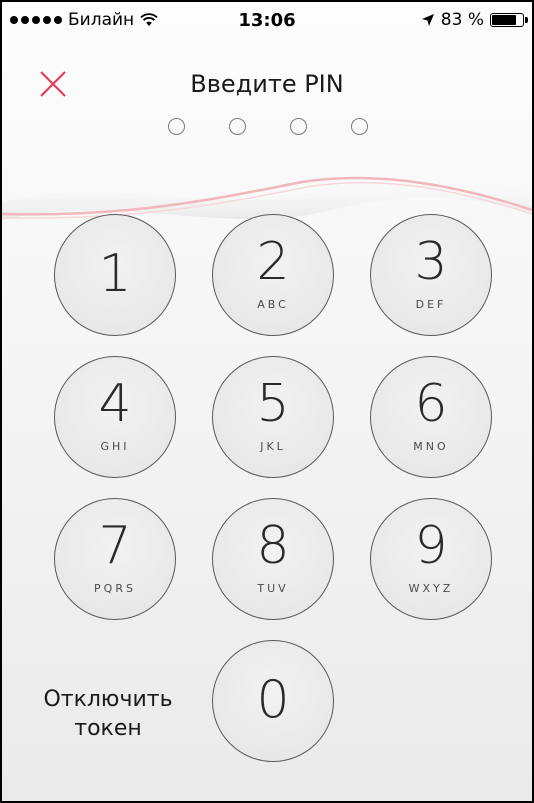 The height and width of the screenshot is (803, 534). I want to click on key-2: 2 ABC, so click(273, 275).